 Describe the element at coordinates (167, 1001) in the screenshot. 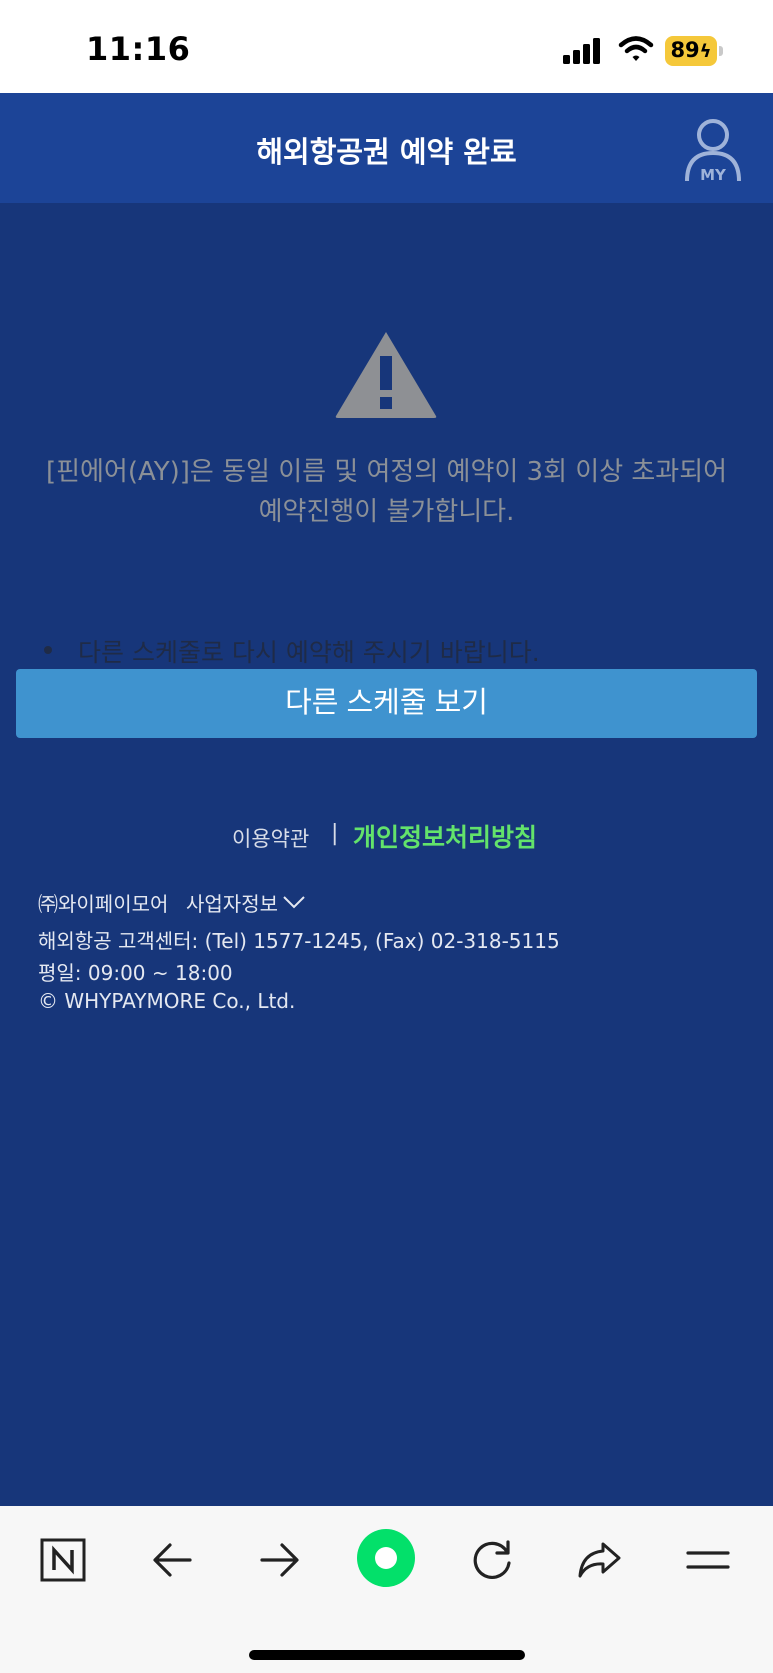

I see `copyright: © WHYPAYMORE Co., Ltd.` at that location.